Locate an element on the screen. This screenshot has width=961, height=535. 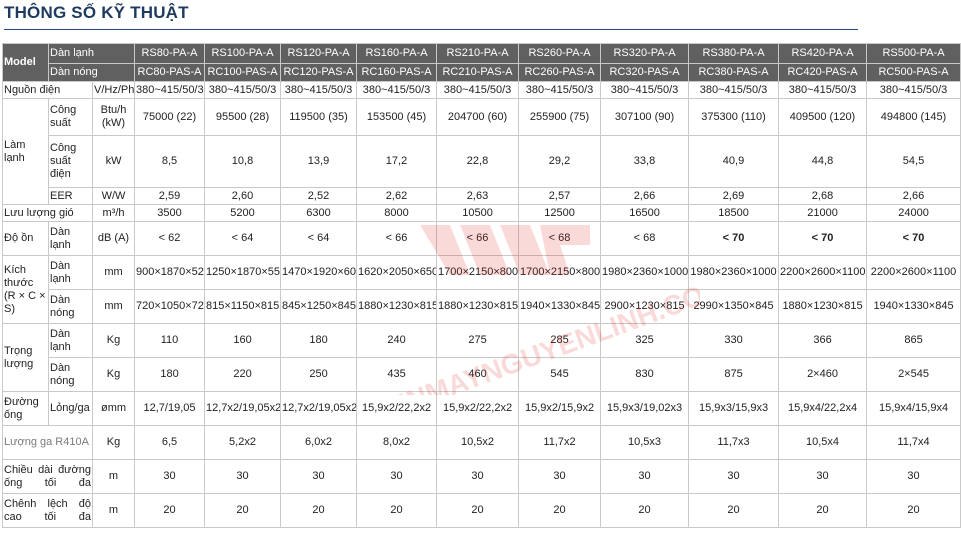
value-cell: 2,69 is located at coordinates (734, 196).